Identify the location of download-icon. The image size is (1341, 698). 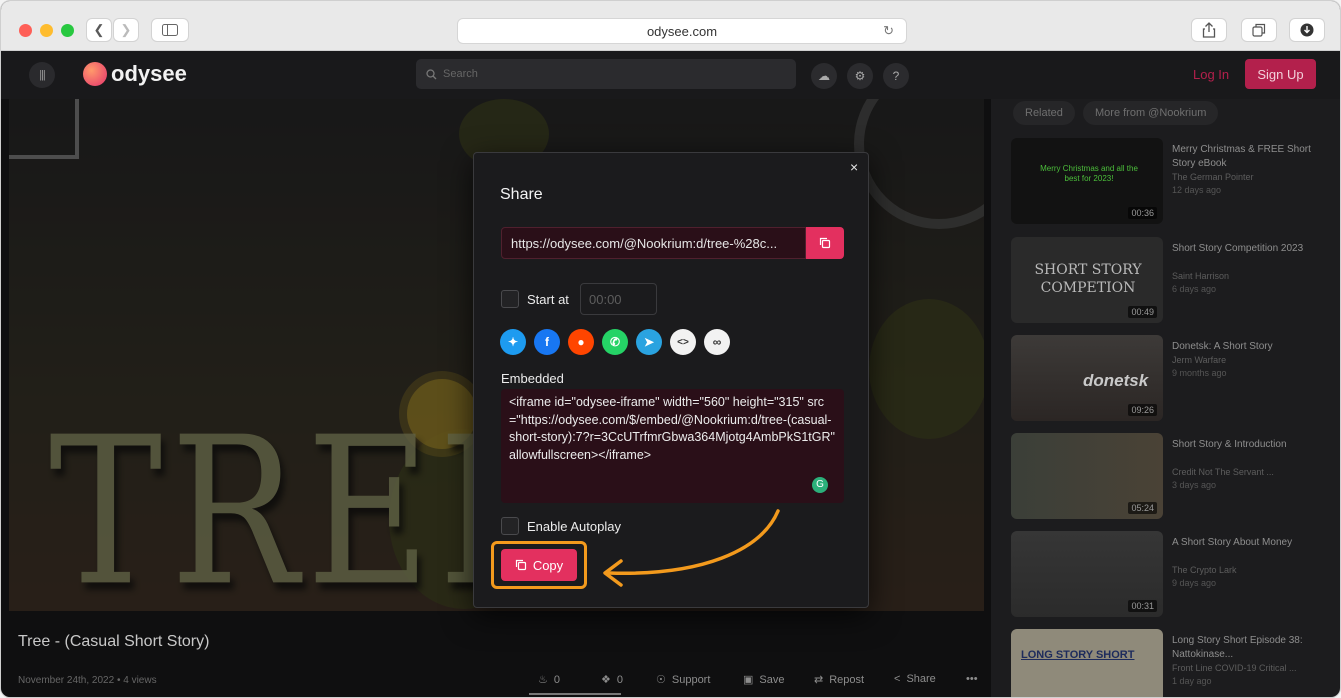
(1307, 30).